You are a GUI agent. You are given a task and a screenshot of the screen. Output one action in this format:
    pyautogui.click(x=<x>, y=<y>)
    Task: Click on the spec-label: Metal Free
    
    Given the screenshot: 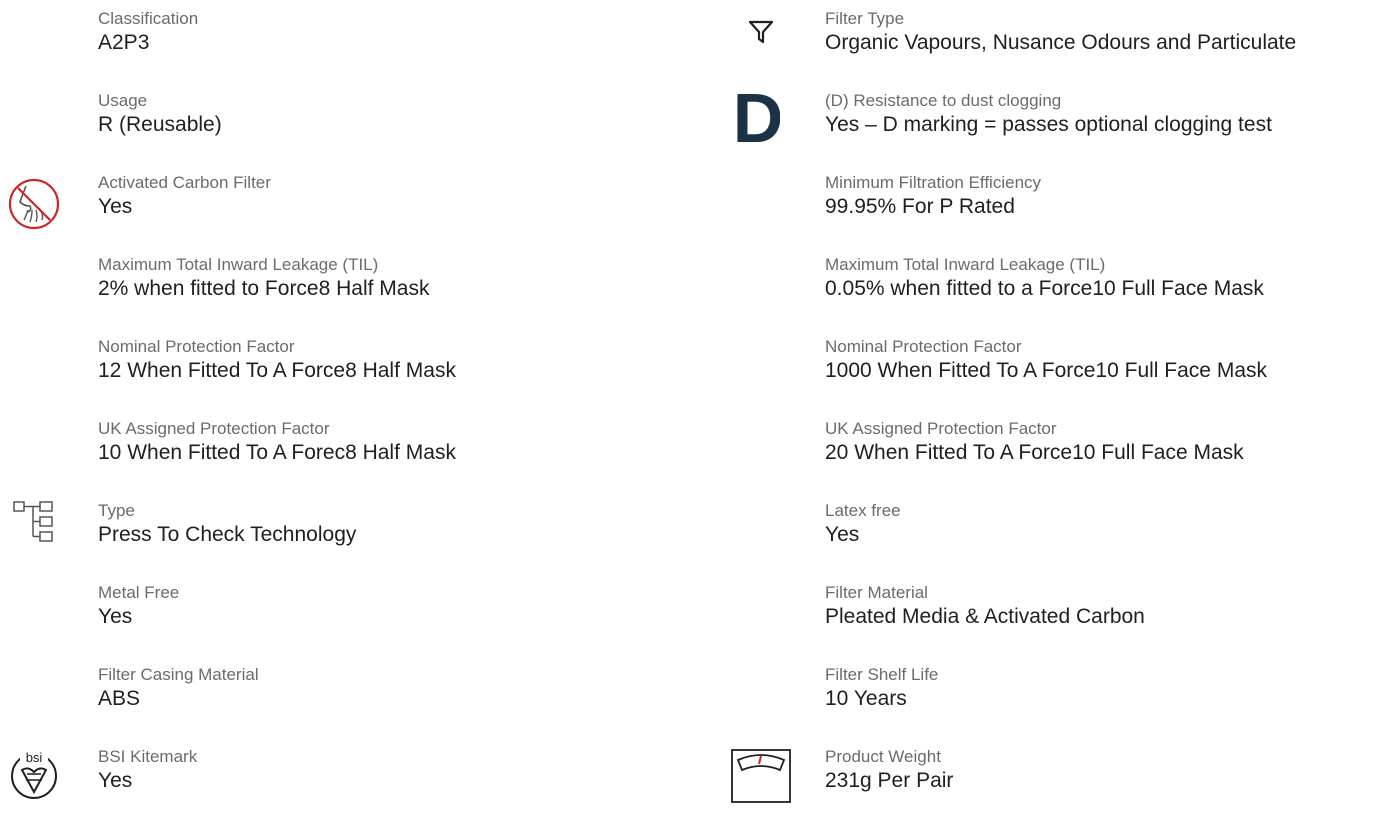 What is the action you would take?
    pyautogui.click(x=139, y=592)
    